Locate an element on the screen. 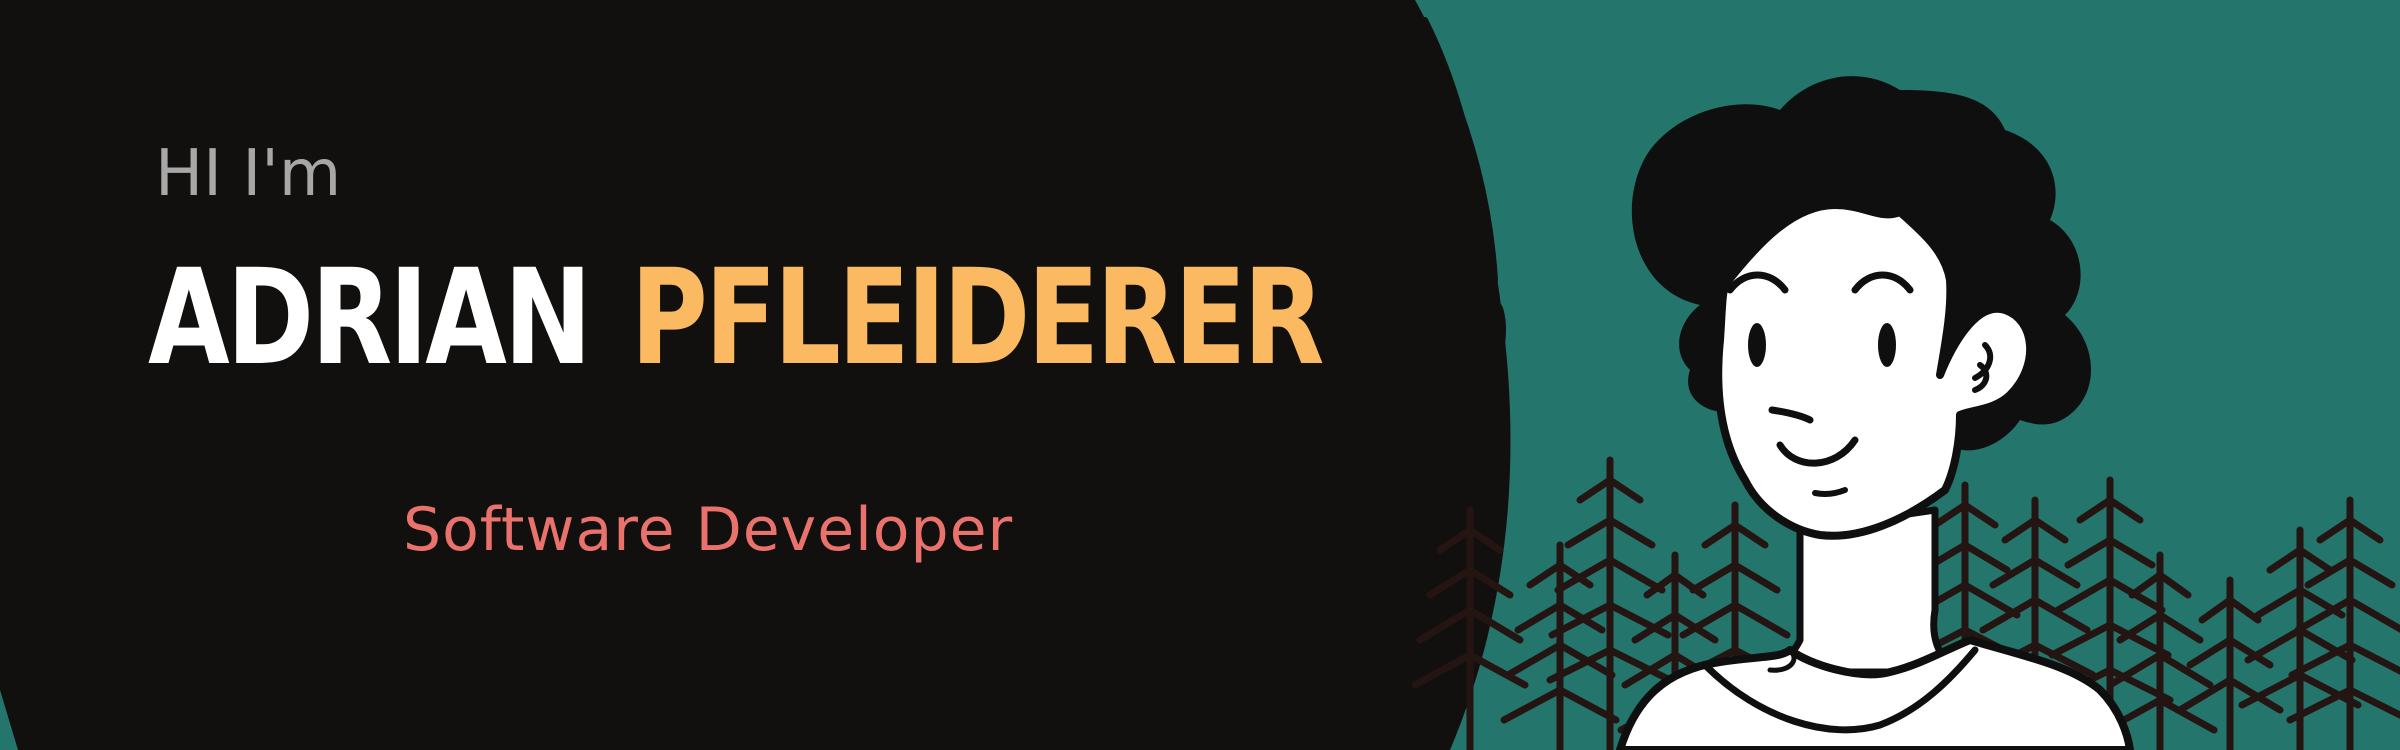  left-eye is located at coordinates (1757, 345).